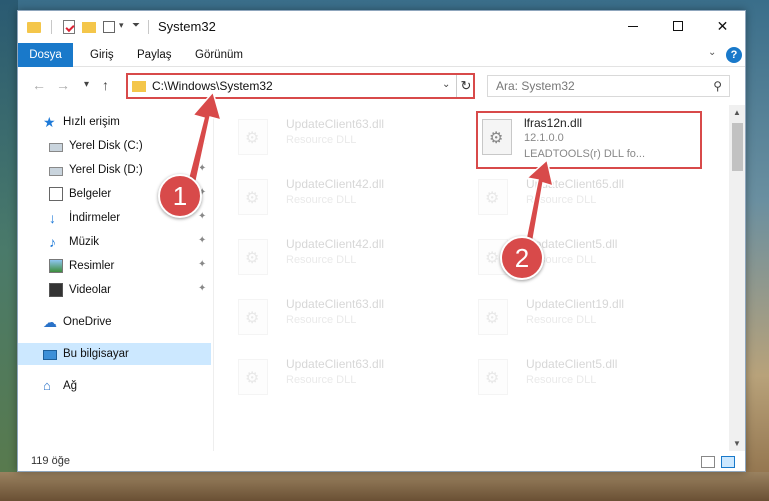 Image resolution: width=769 pixels, height=501 pixels. Describe the element at coordinates (50, 461) in the screenshot. I see `item-count: 119 öğe` at that location.